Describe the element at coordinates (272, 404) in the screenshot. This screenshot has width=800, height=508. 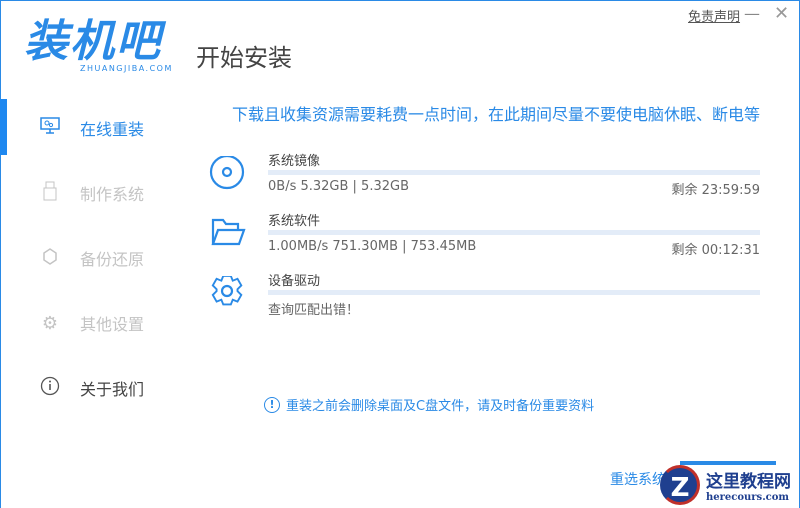
I see `info-icon: !` at that location.